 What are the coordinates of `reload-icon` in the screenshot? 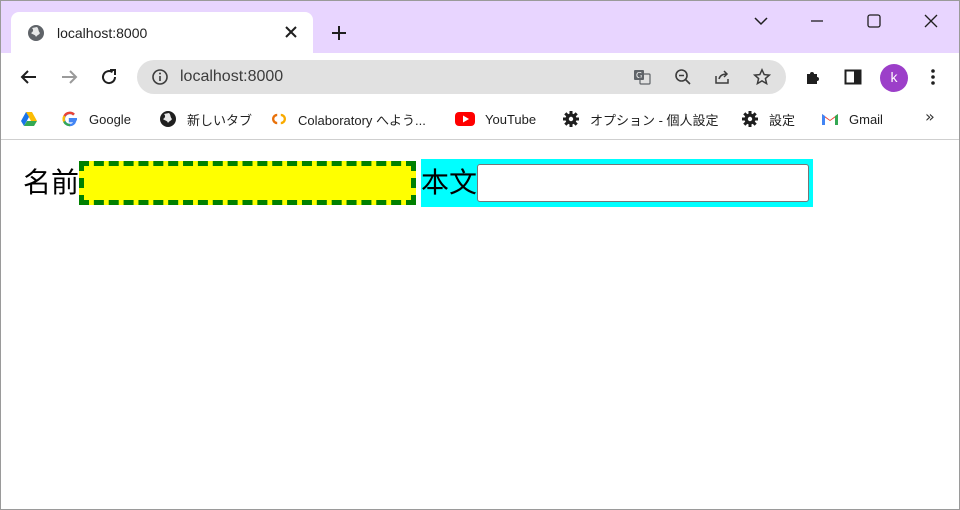 It's located at (109, 77).